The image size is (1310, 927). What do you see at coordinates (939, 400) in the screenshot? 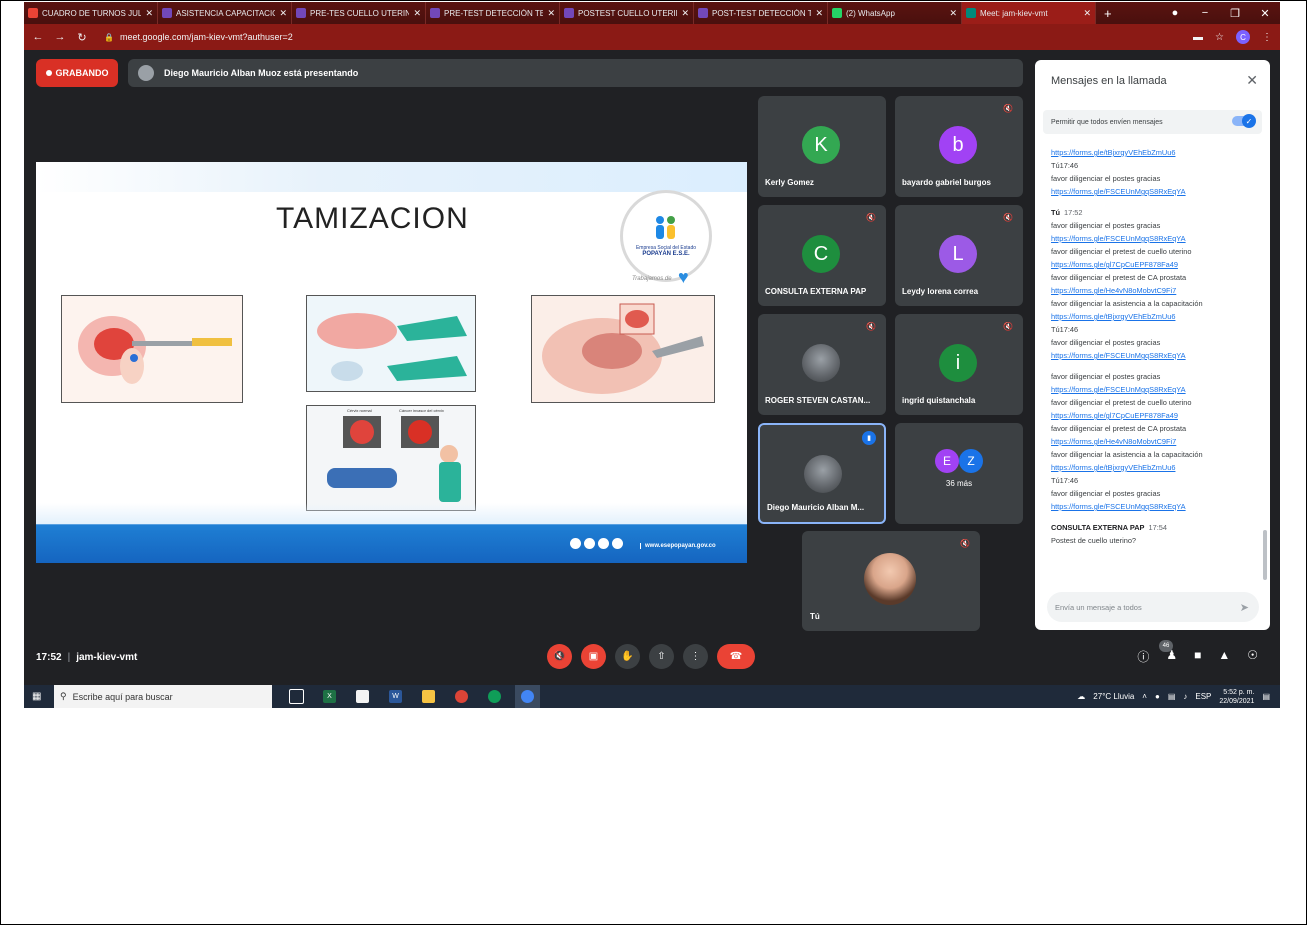
I see `participant-name: ingrid quistanchala` at bounding box center [939, 400].